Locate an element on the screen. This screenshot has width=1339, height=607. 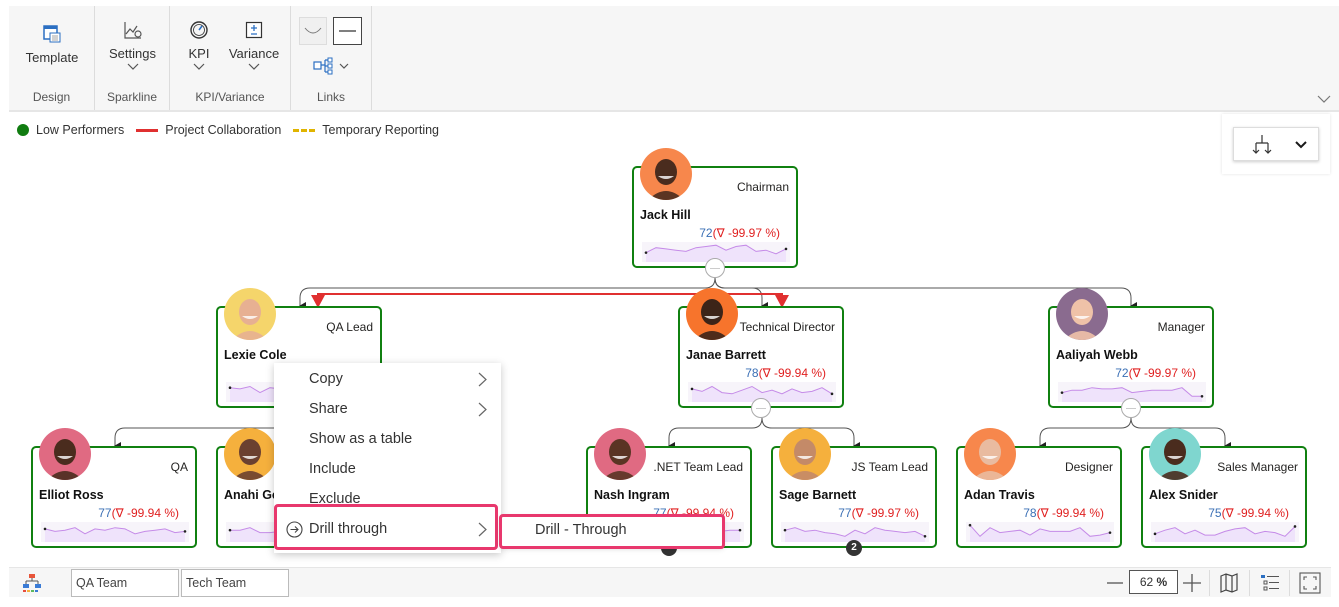
avatar-lexie is located at coordinates (250, 314).